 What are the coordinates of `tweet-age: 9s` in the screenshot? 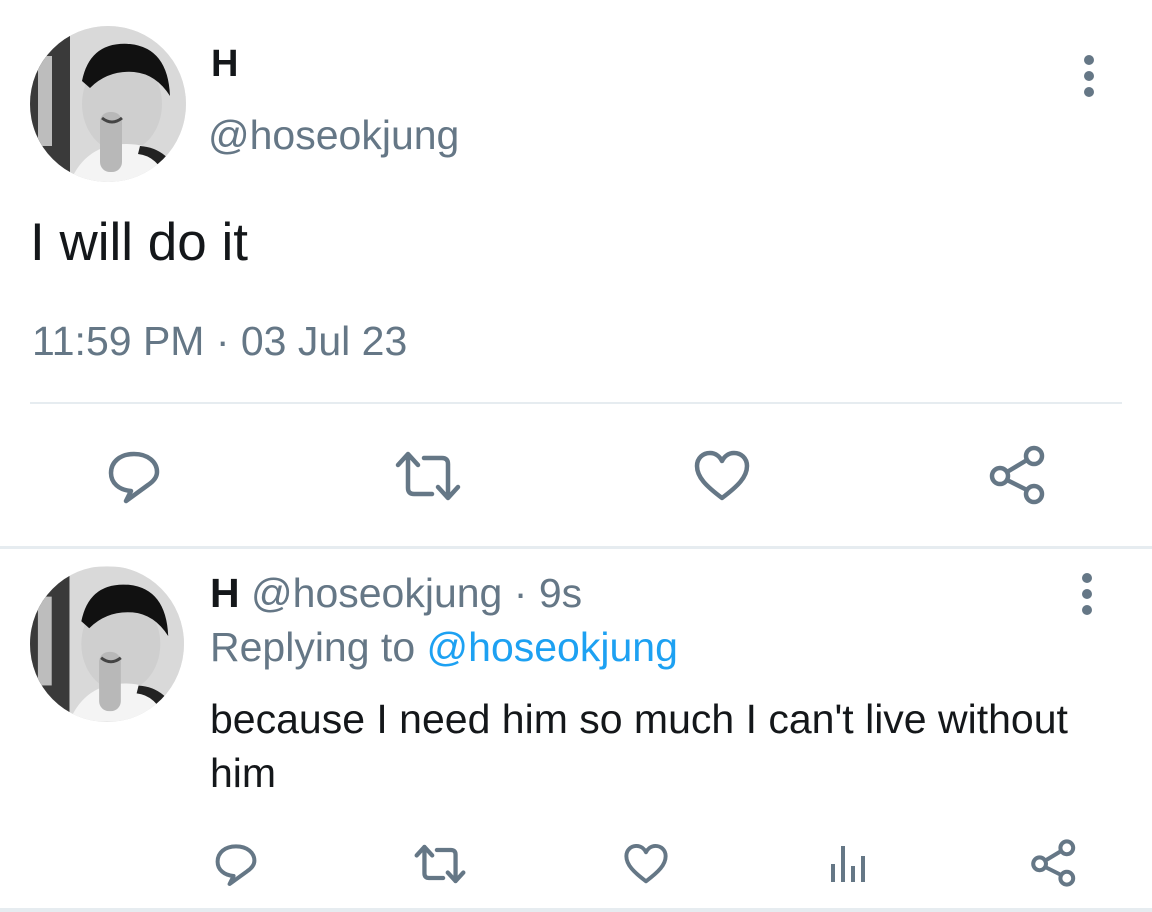 It's located at (560, 593).